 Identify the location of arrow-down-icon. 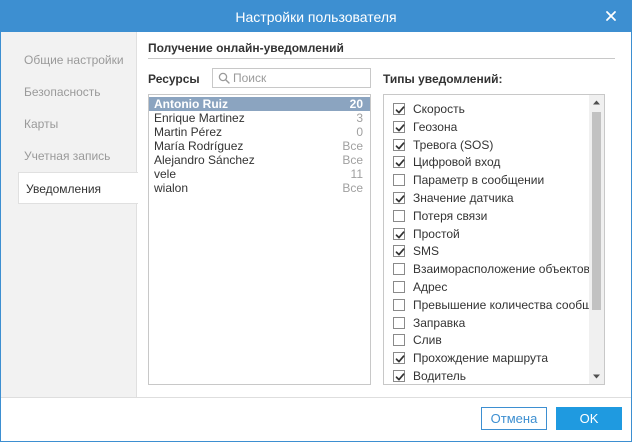
(596, 376).